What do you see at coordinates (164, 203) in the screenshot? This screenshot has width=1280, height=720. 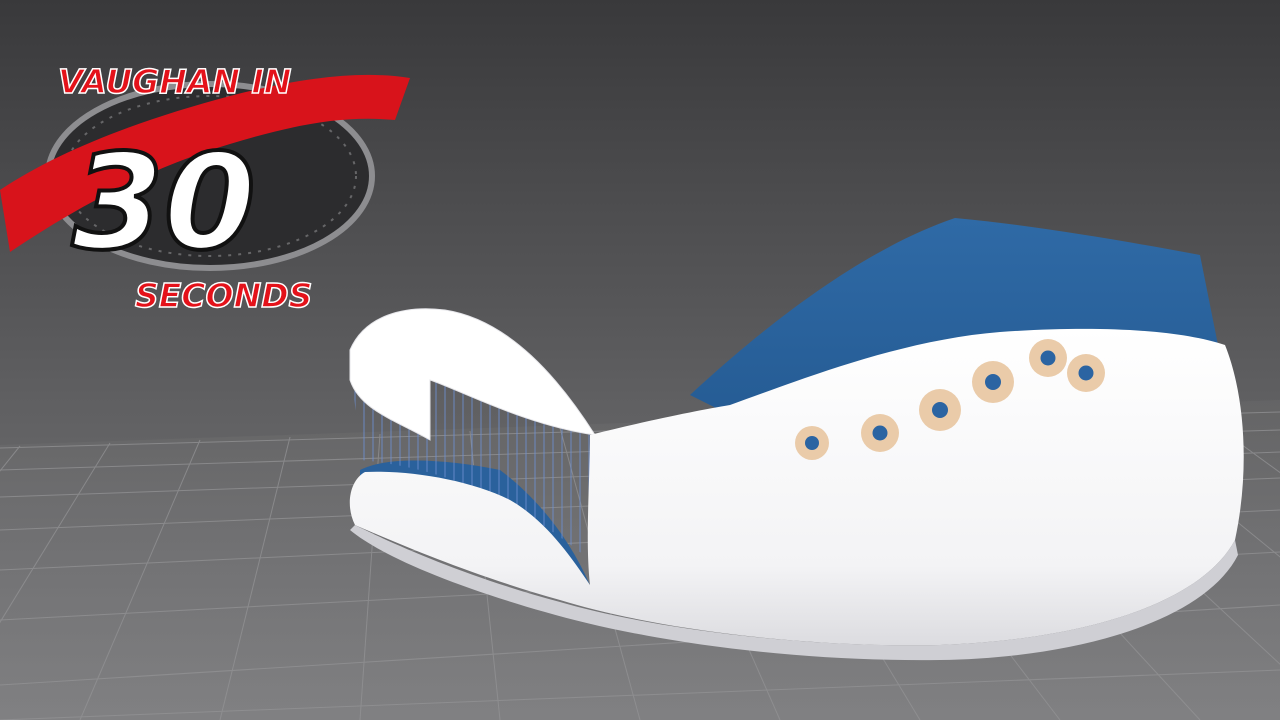 I see `logo-number: 30` at bounding box center [164, 203].